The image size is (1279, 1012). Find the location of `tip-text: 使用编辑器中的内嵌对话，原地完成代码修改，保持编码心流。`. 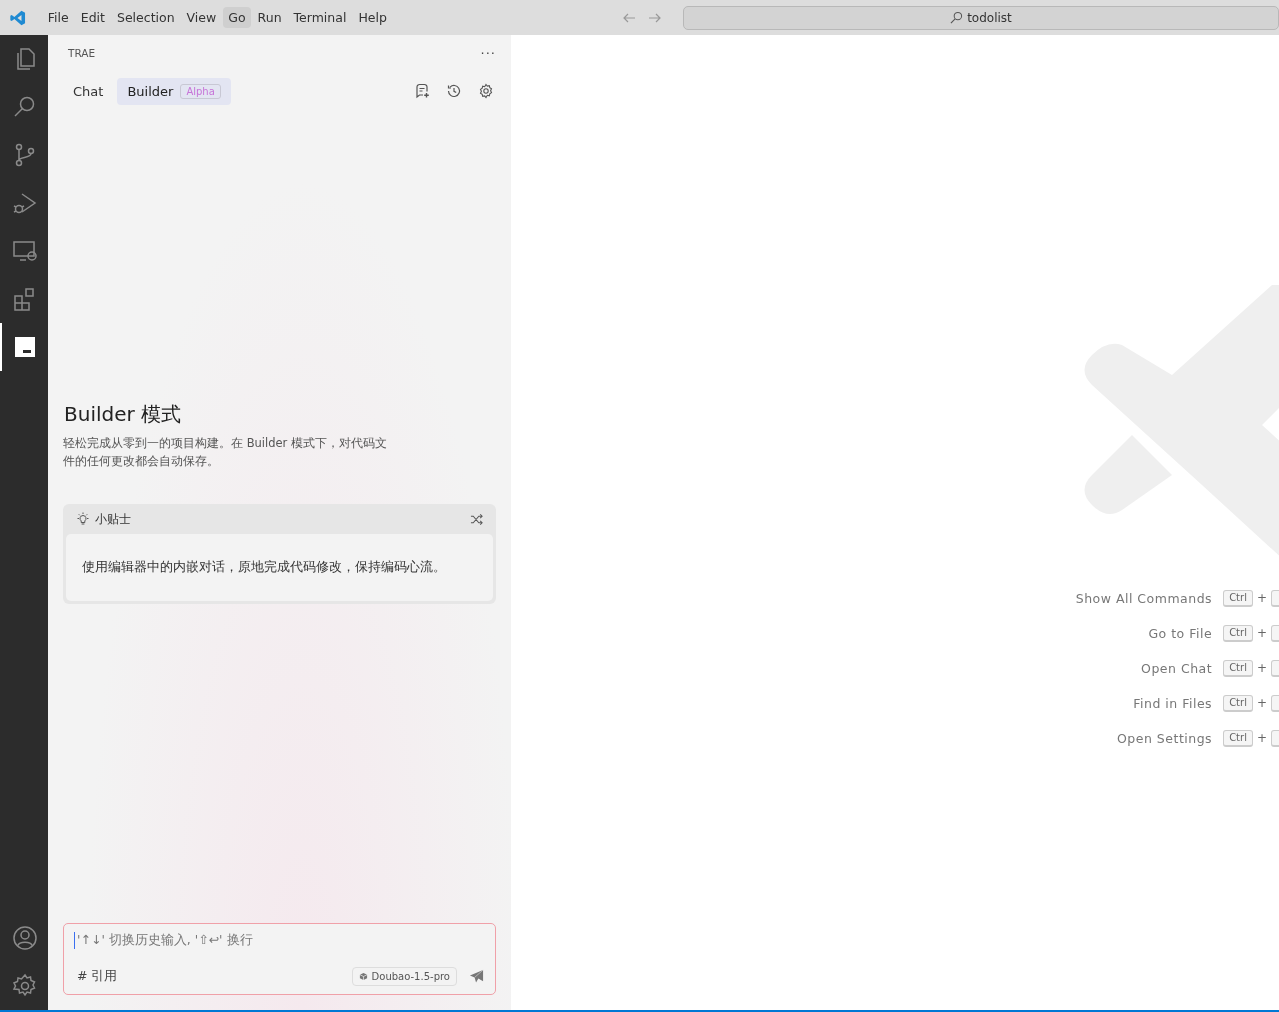

tip-text: 使用编辑器中的内嵌对话，原地完成代码修改，保持编码心流。 is located at coordinates (264, 567).